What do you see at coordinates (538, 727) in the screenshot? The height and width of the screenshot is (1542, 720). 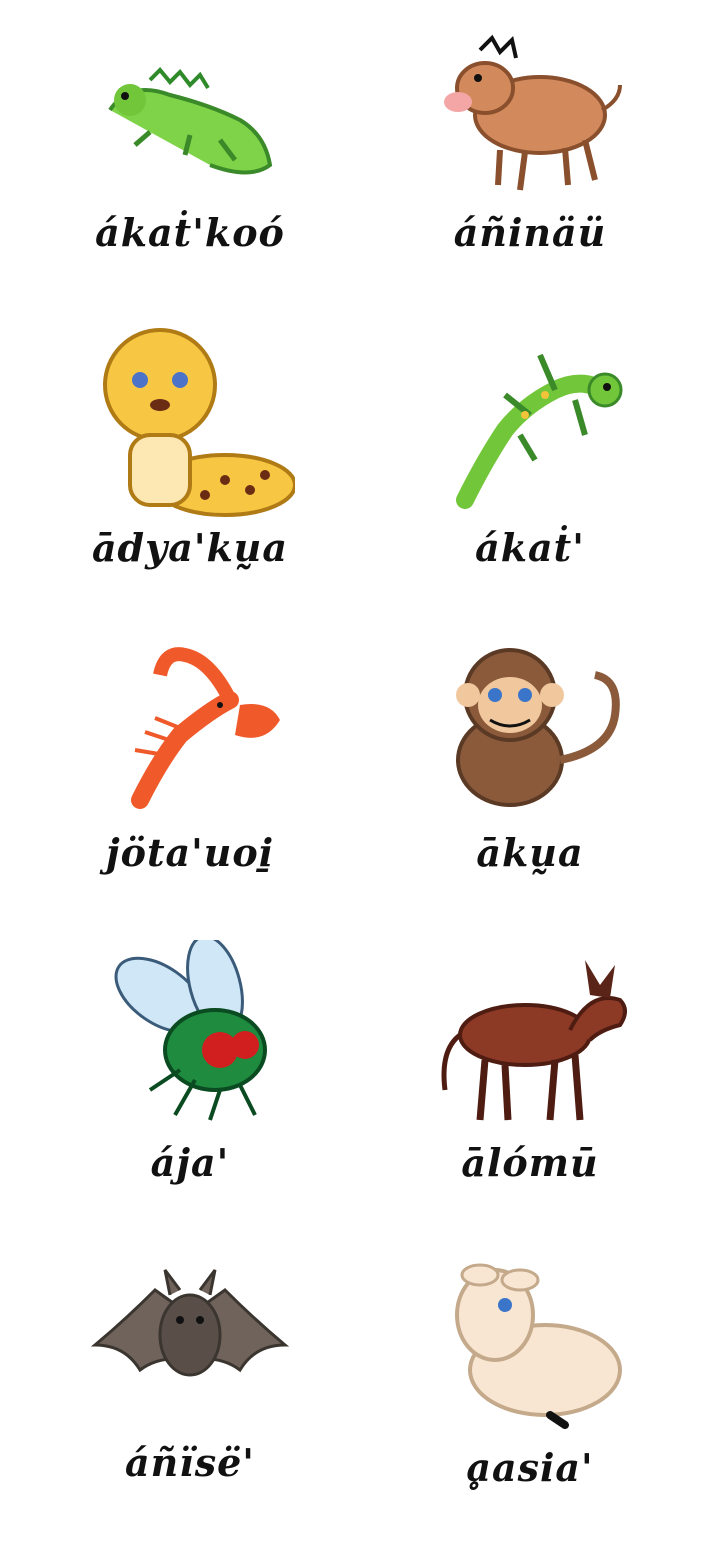 I see `monkey-icon` at bounding box center [538, 727].